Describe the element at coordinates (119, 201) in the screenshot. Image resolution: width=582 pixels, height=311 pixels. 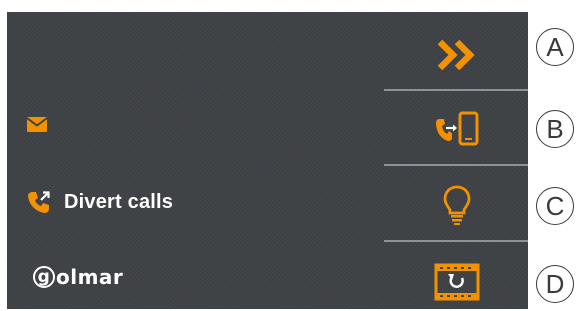
I see `divert-calls-label: Divert calls` at that location.